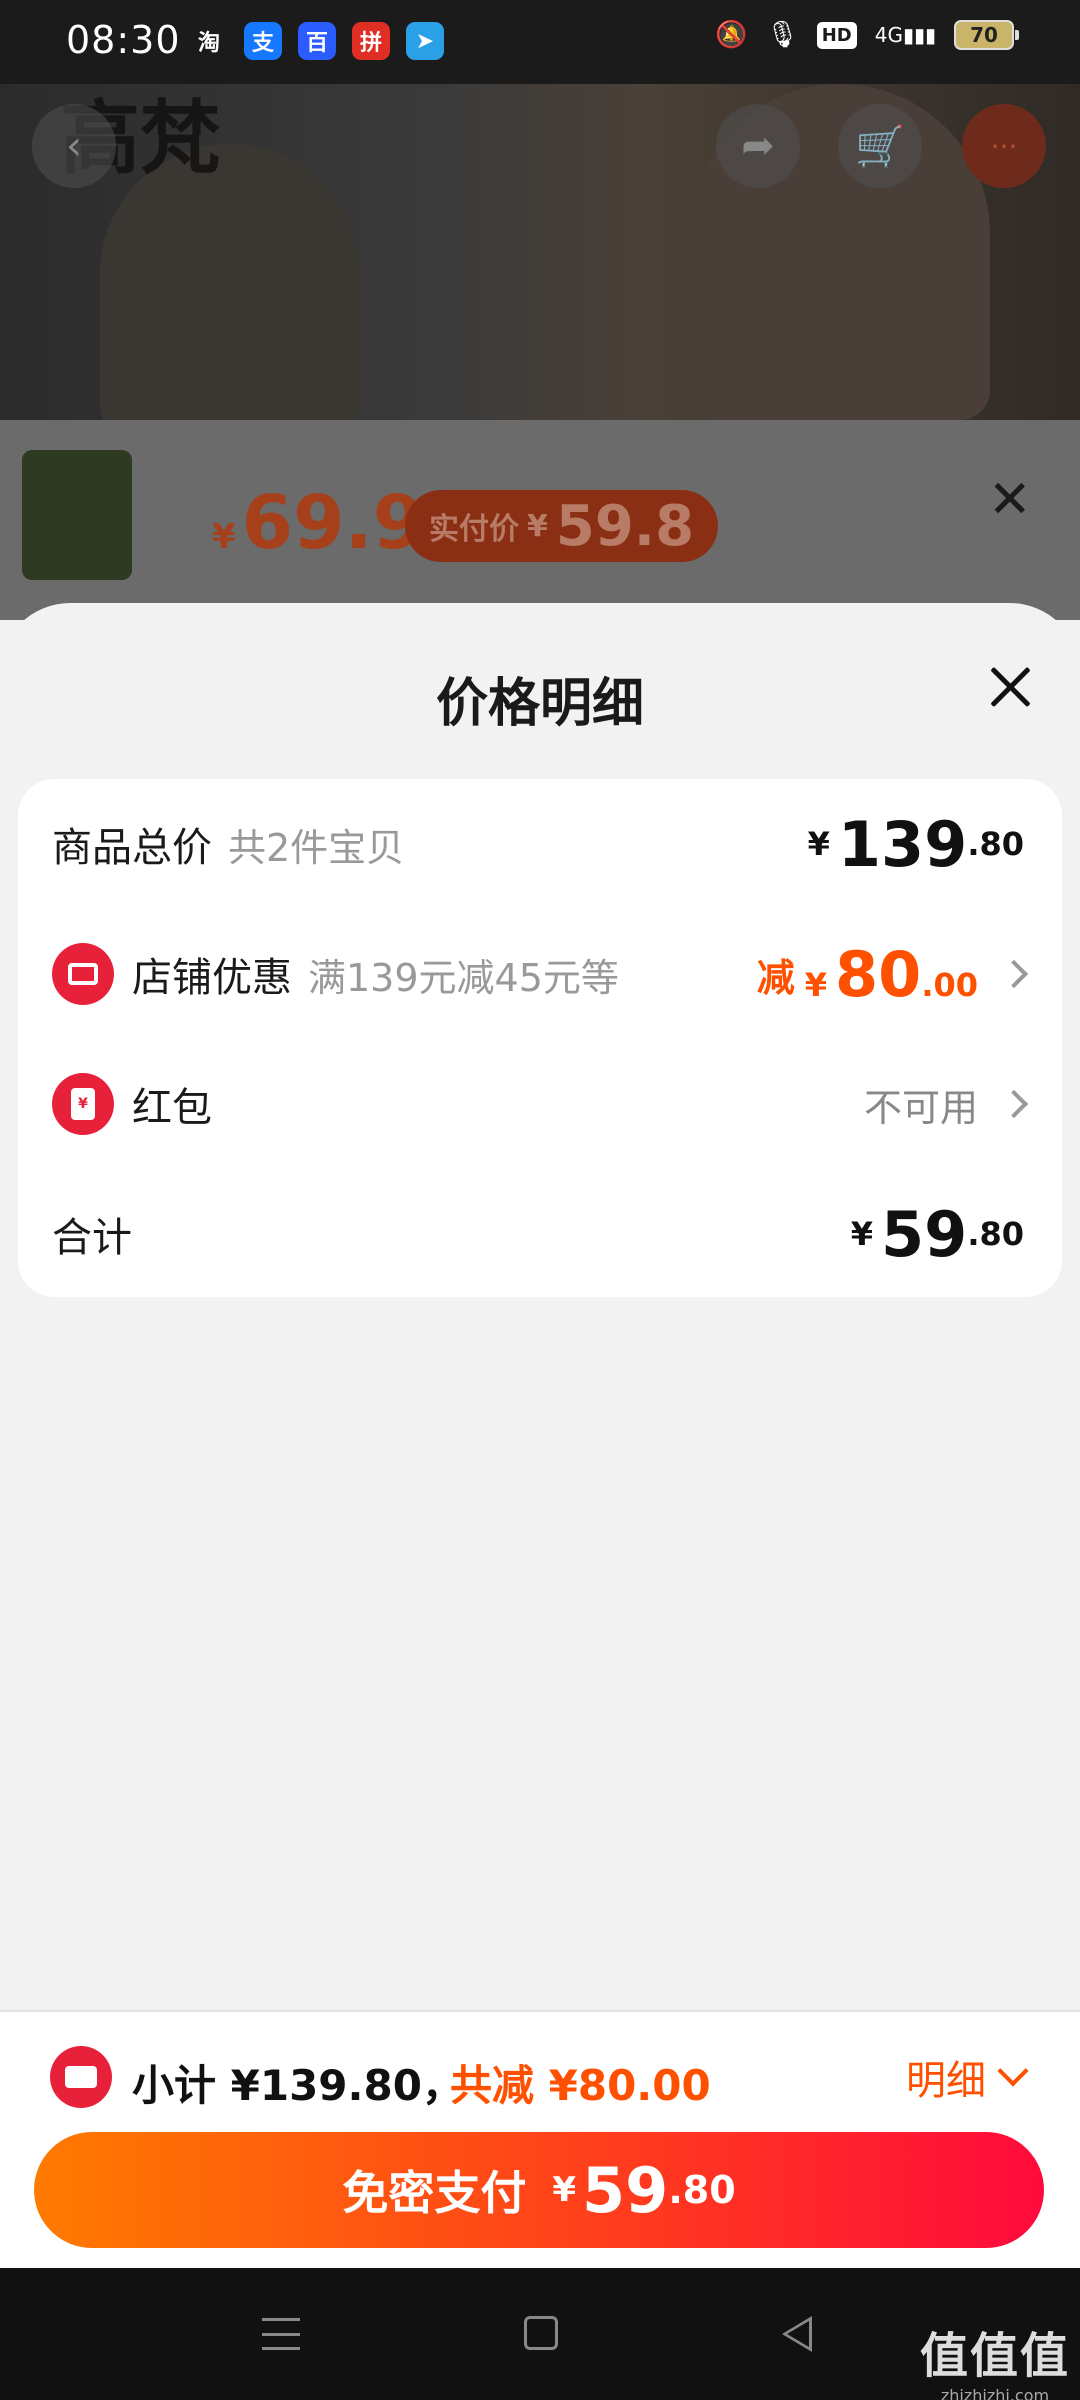  What do you see at coordinates (92, 1238) in the screenshot?
I see `sum-label: 合计` at bounding box center [92, 1238].